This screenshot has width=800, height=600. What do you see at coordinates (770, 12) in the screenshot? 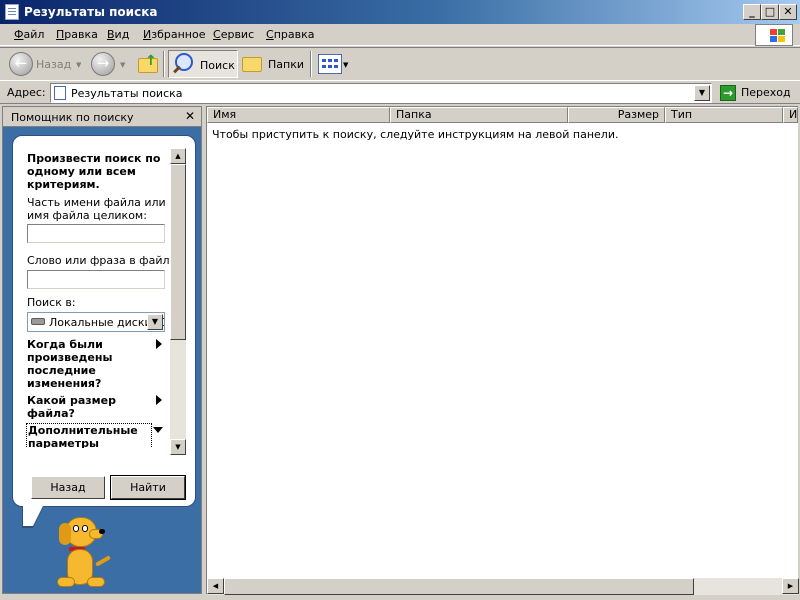
I see `maximize-button: □` at bounding box center [770, 12].